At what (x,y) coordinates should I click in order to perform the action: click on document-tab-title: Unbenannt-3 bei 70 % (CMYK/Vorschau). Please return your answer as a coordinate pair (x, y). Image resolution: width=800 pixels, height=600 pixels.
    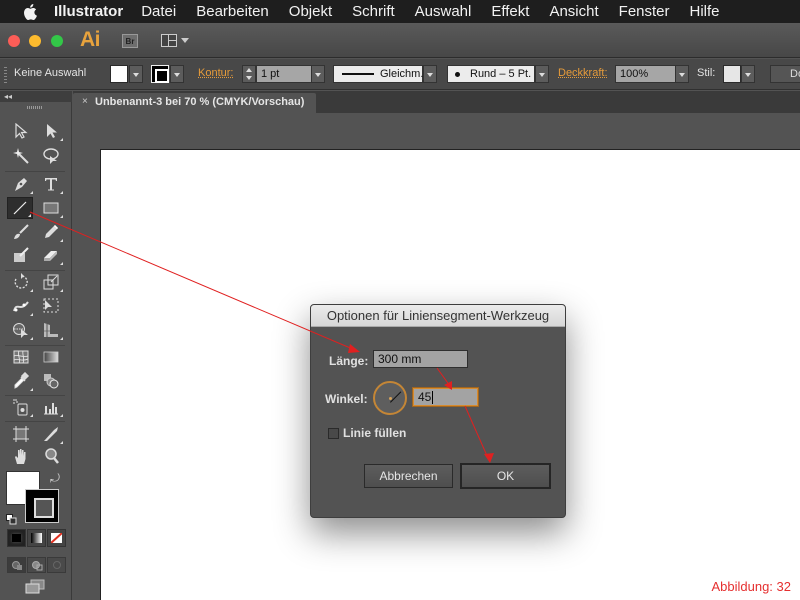
    Looking at the image, I should click on (200, 102).